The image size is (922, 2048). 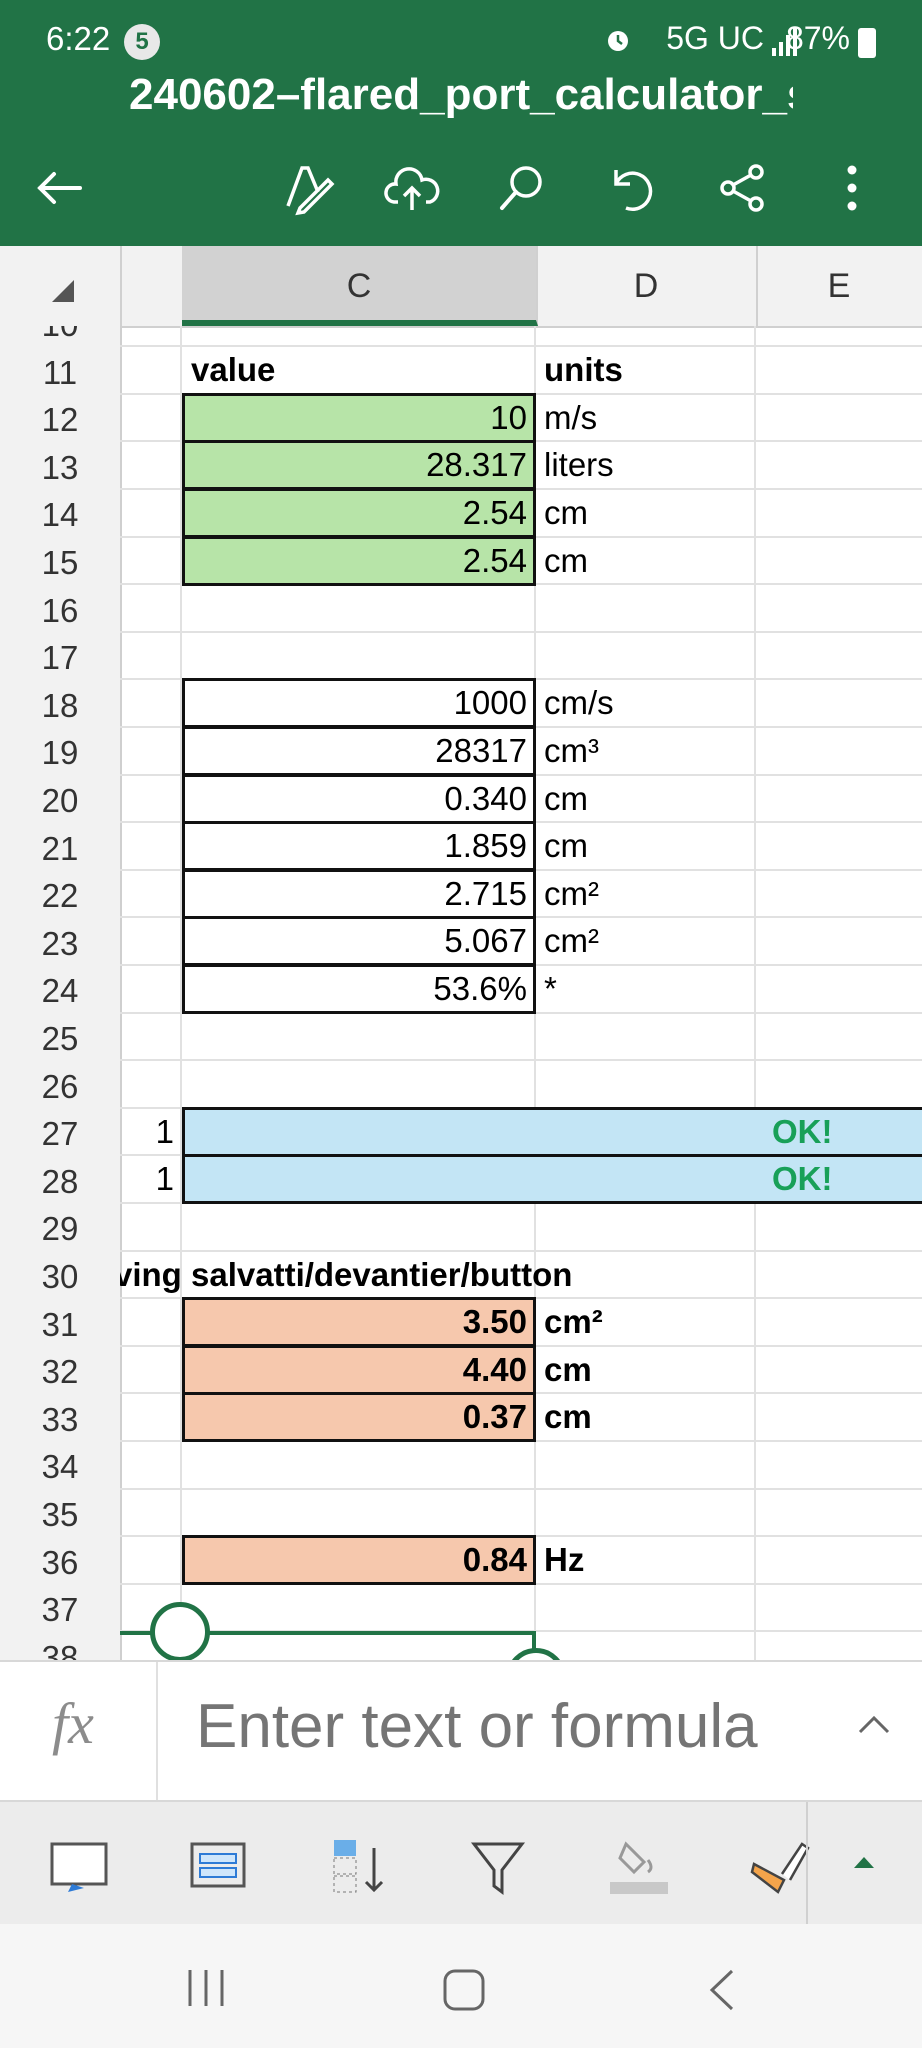 I want to click on expand-ribbon-icon, so click(x=864, y=1864).